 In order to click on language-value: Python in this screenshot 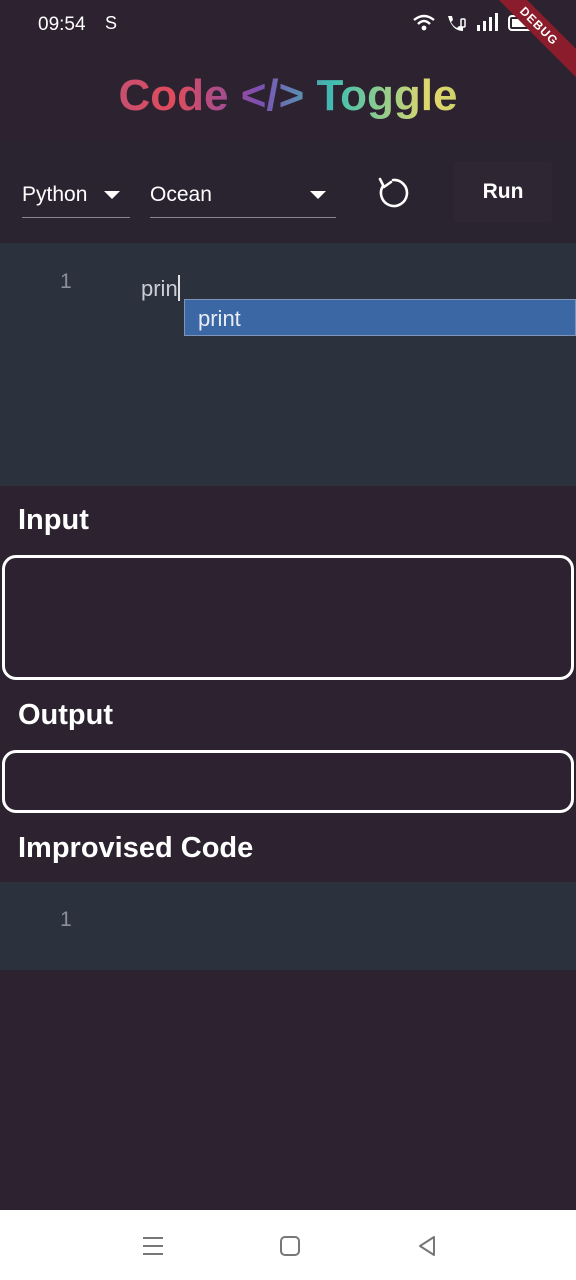, I will do `click(55, 194)`.